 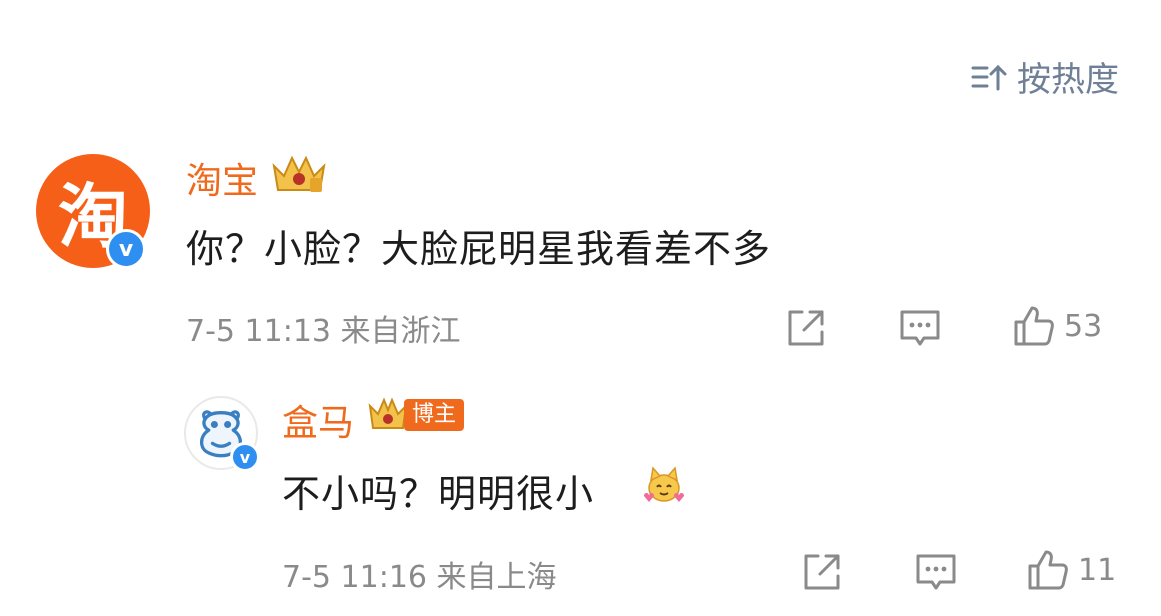 What do you see at coordinates (1097, 570) in the screenshot?
I see `like-count: 11` at bounding box center [1097, 570].